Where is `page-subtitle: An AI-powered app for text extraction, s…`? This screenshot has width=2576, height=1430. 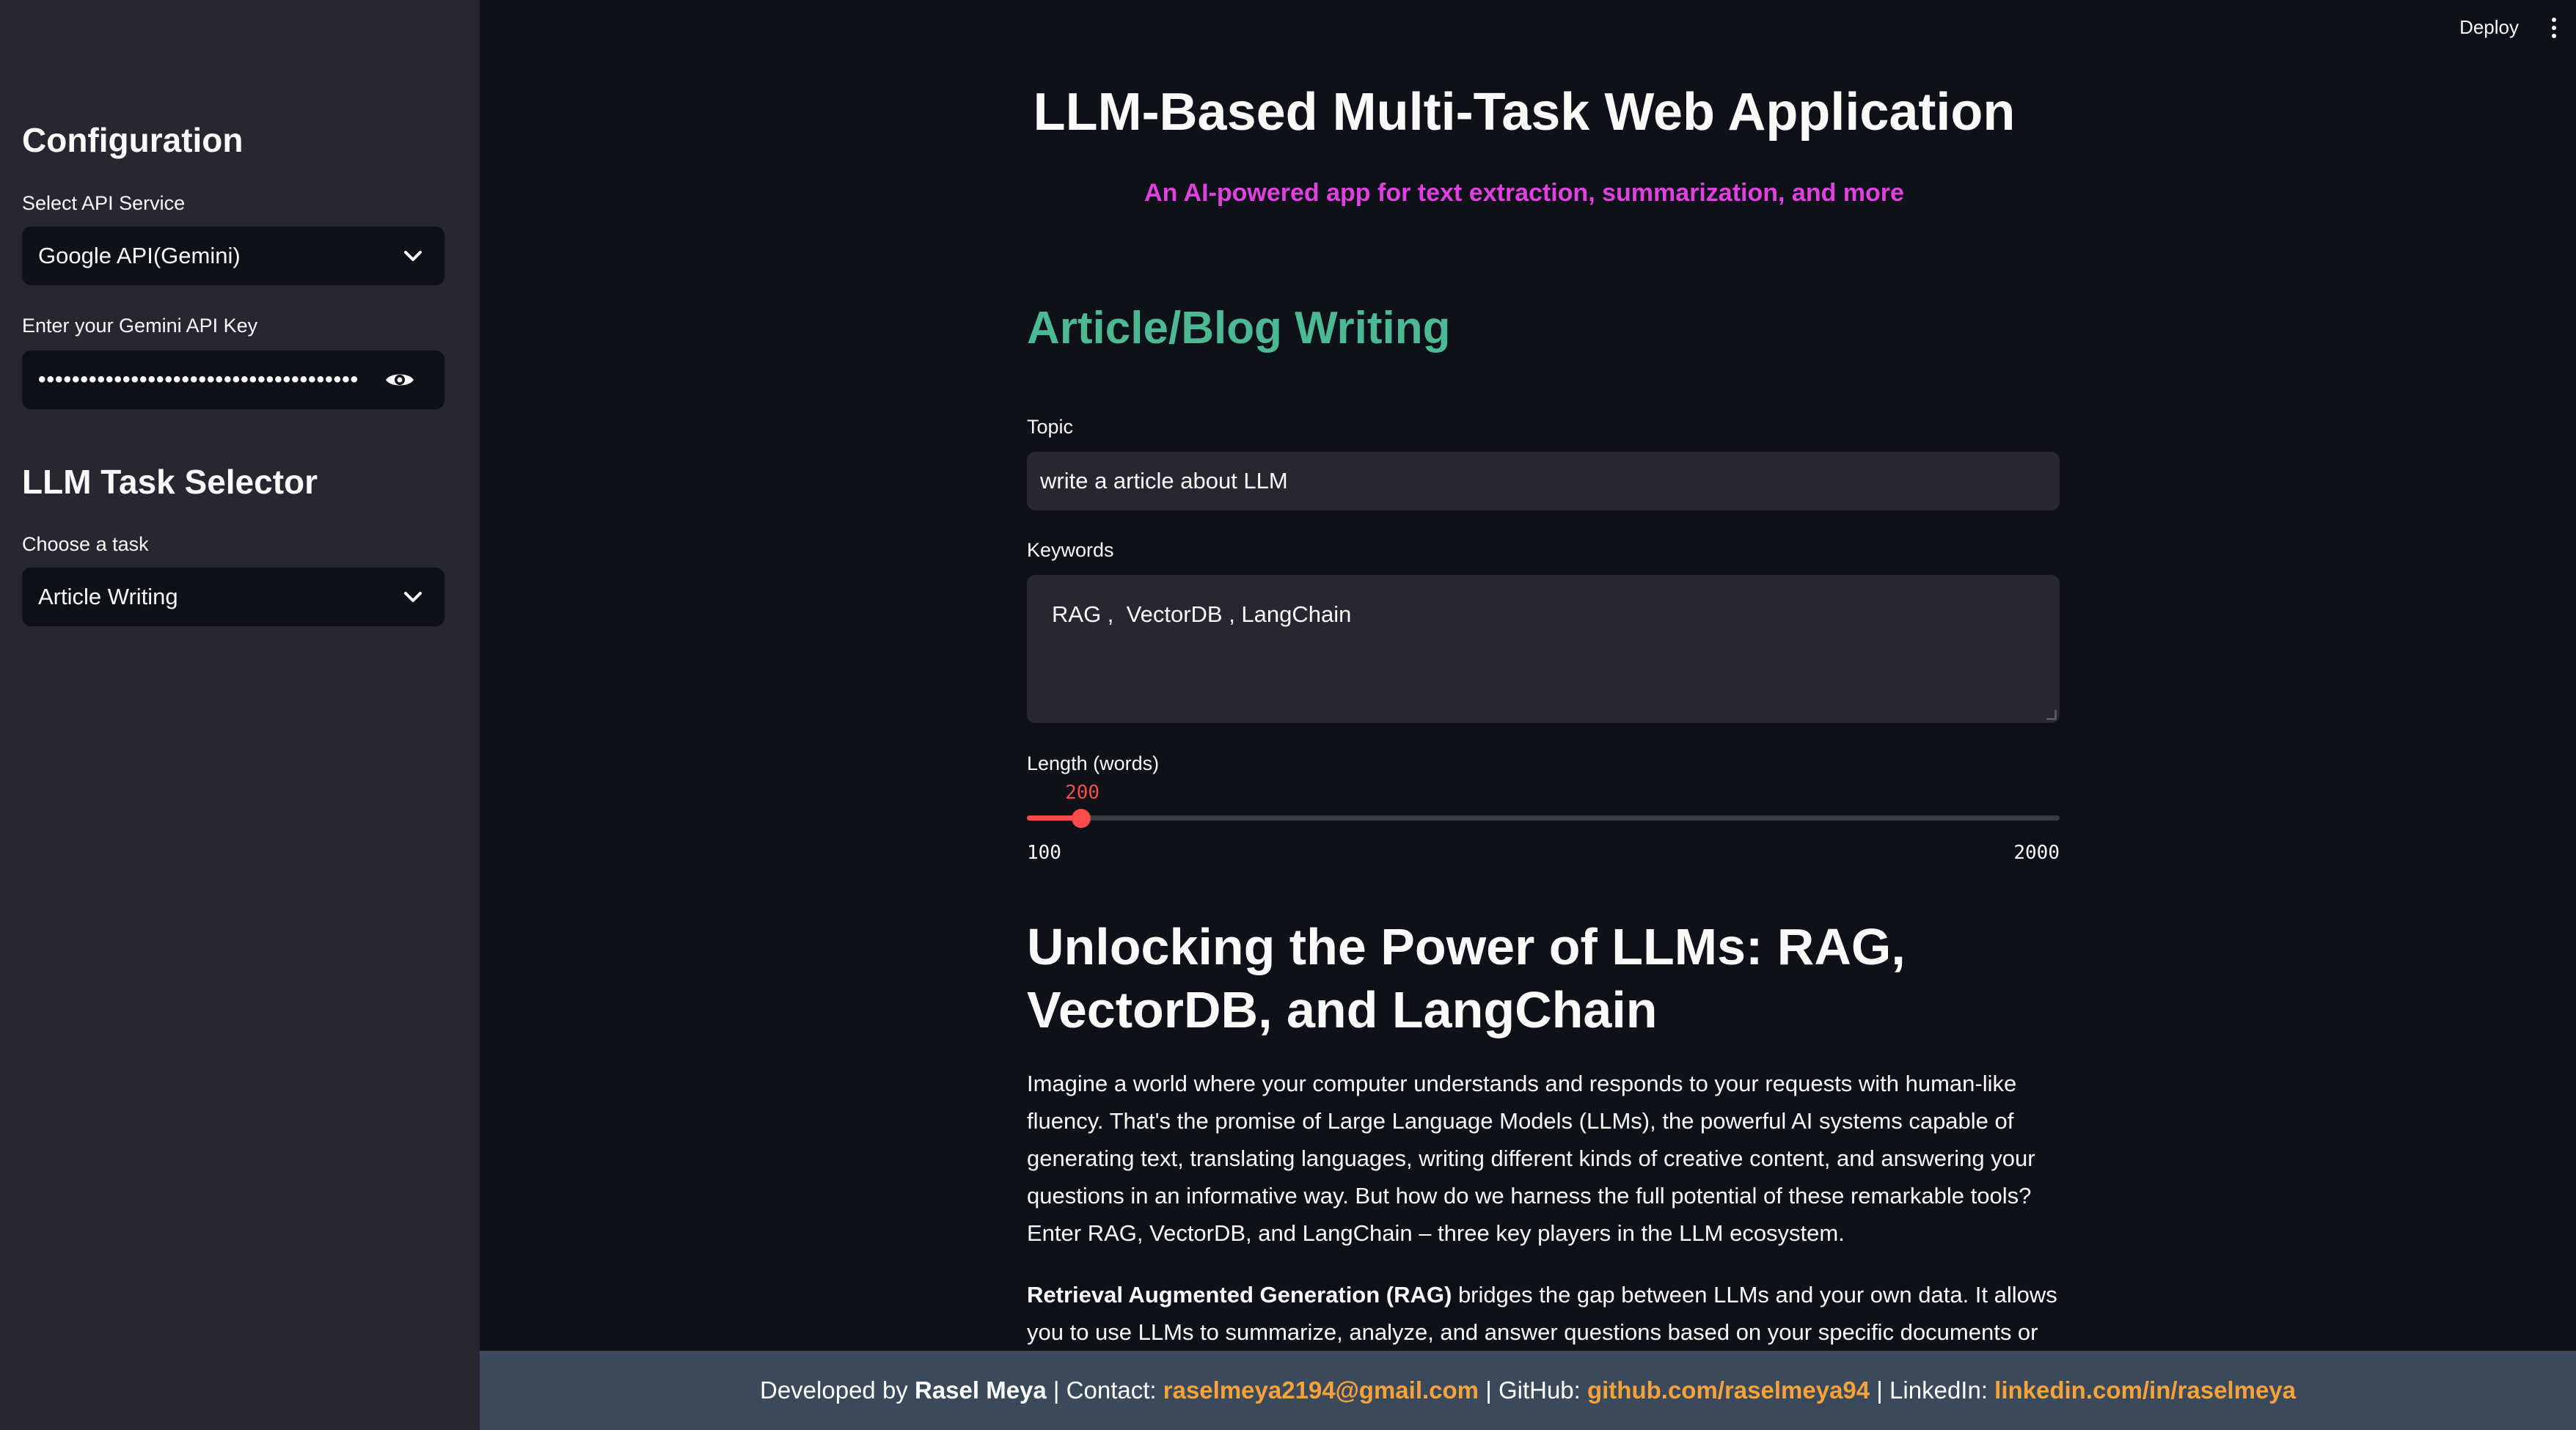
page-subtitle: An AI-powered app for text extraction, s… is located at coordinates (1524, 193).